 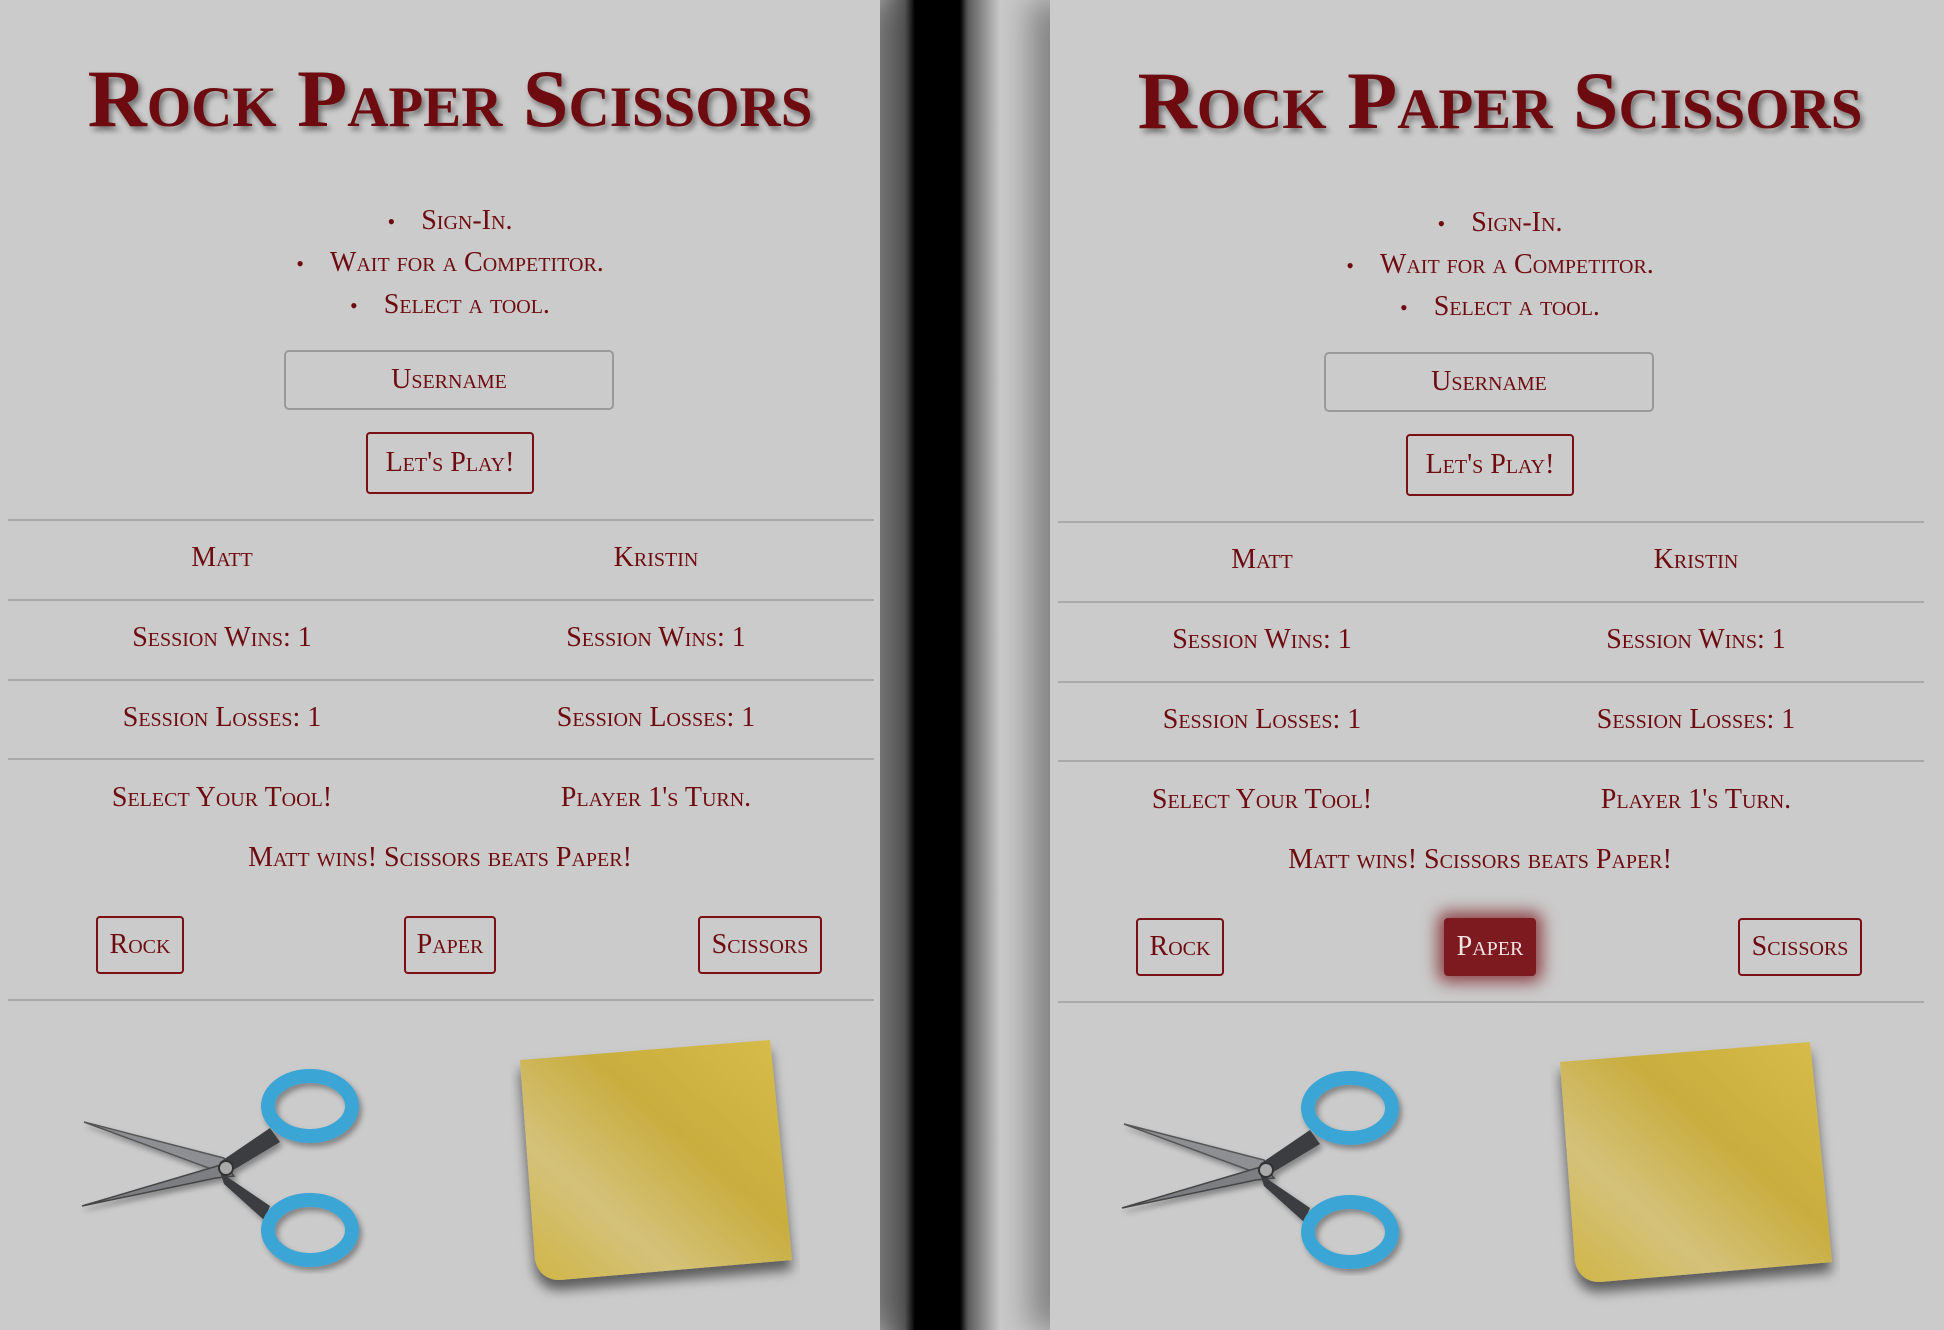 What do you see at coordinates (450, 945) in the screenshot?
I see `paper-button: Paper` at bounding box center [450, 945].